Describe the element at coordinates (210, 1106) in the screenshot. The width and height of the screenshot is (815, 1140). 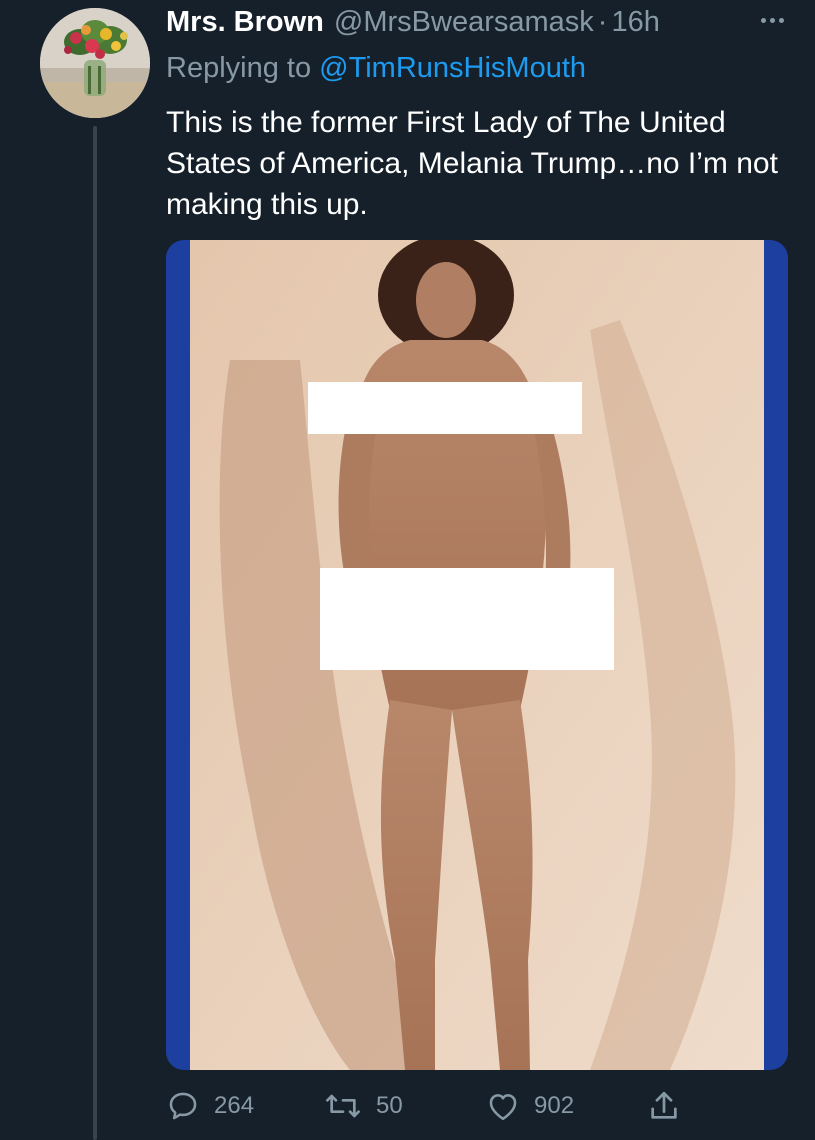
I see `reply-button: 264` at that location.